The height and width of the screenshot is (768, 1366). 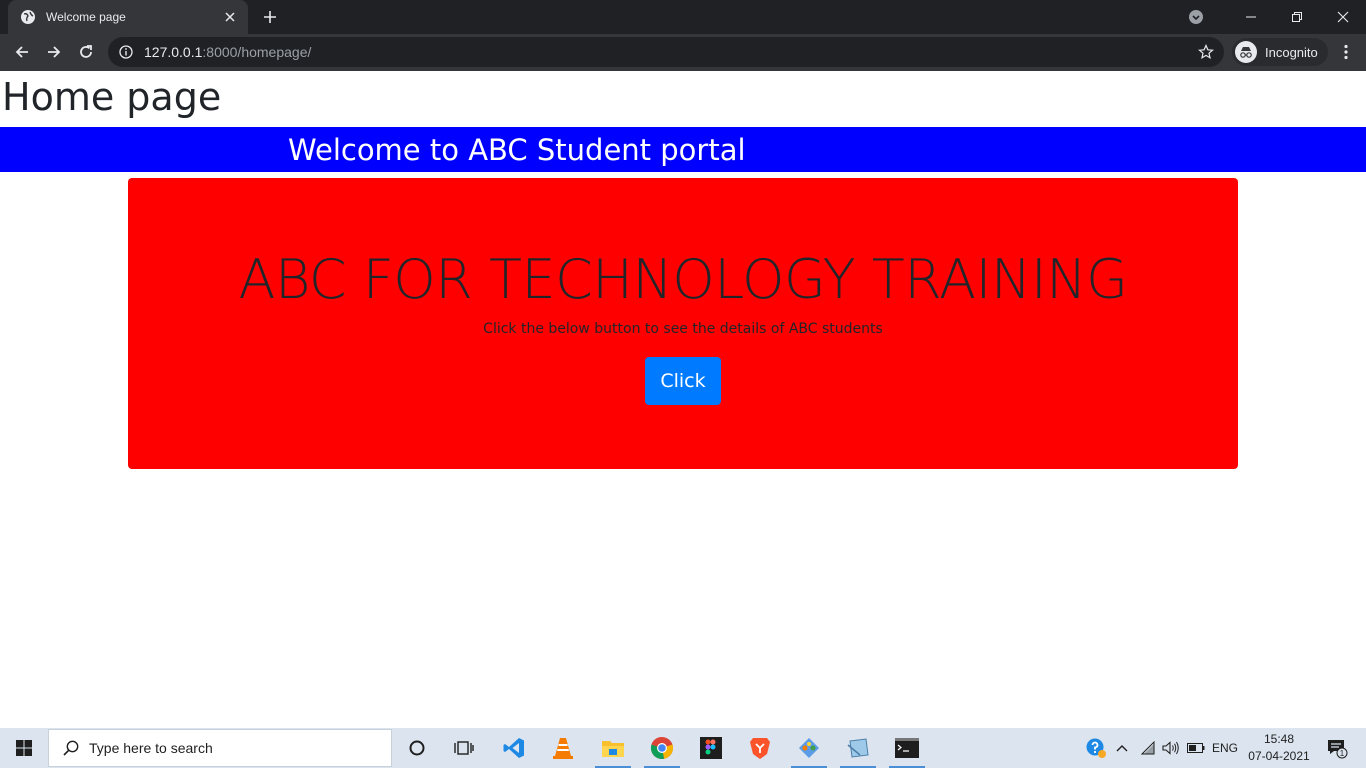 I want to click on search-icon, so click(x=71, y=748).